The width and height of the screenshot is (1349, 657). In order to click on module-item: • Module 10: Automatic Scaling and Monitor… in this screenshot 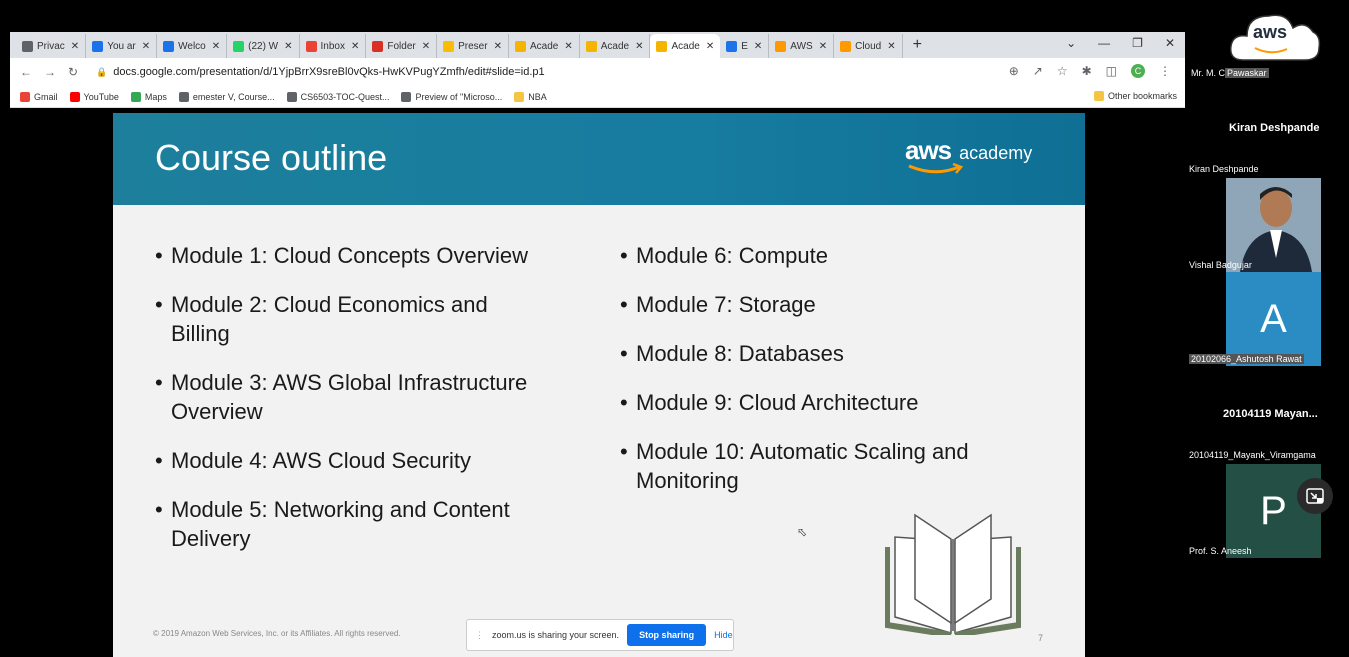, I will do `click(830, 466)`.